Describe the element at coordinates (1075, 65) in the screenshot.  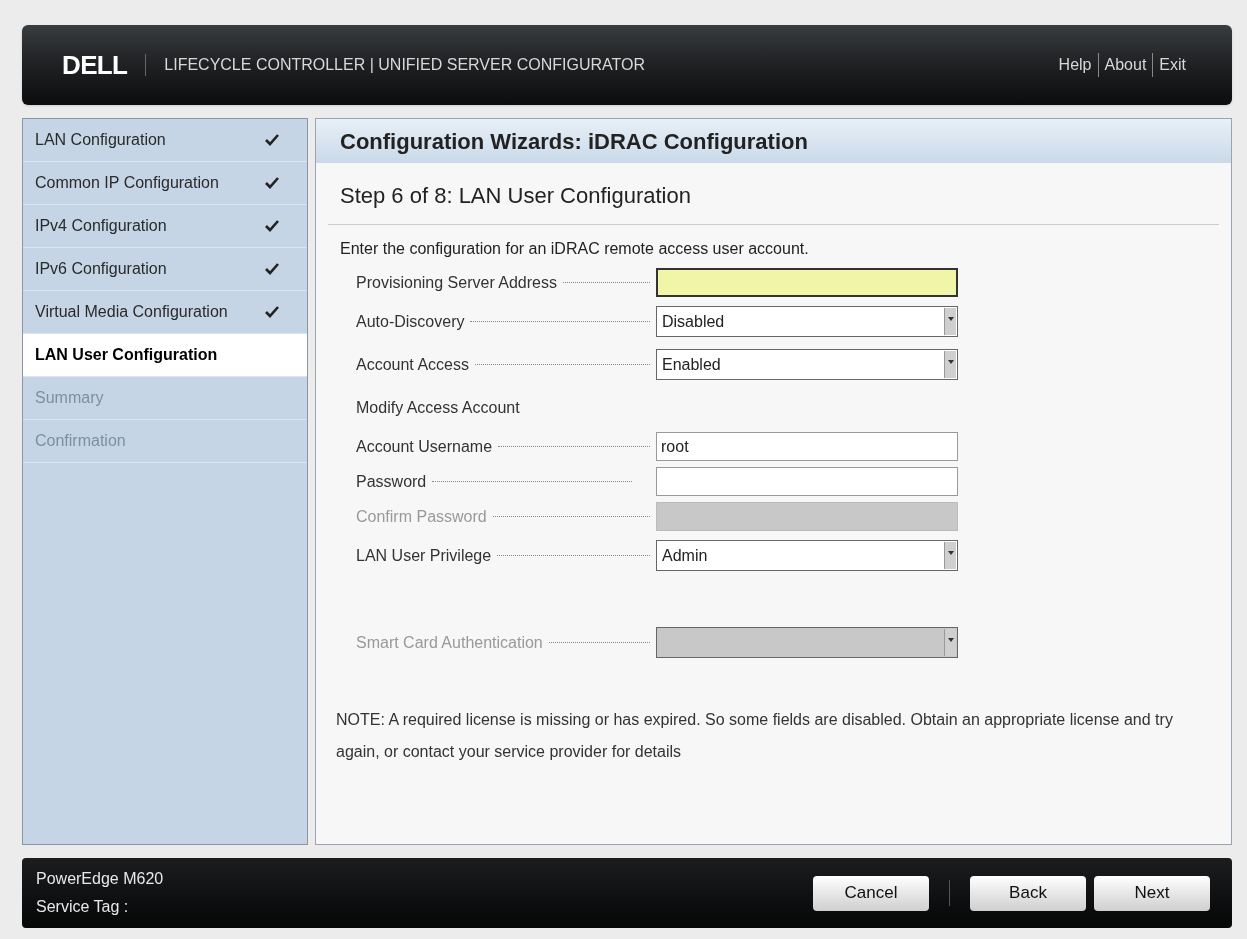
I see `header-link: Help` at that location.